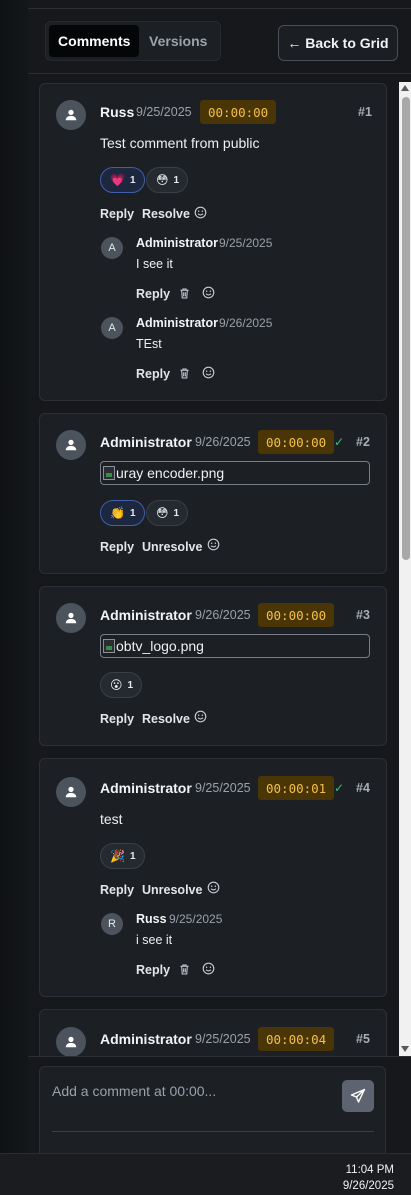  What do you see at coordinates (117, 180) in the screenshot?
I see `heart-emoji-icon: 💗` at bounding box center [117, 180].